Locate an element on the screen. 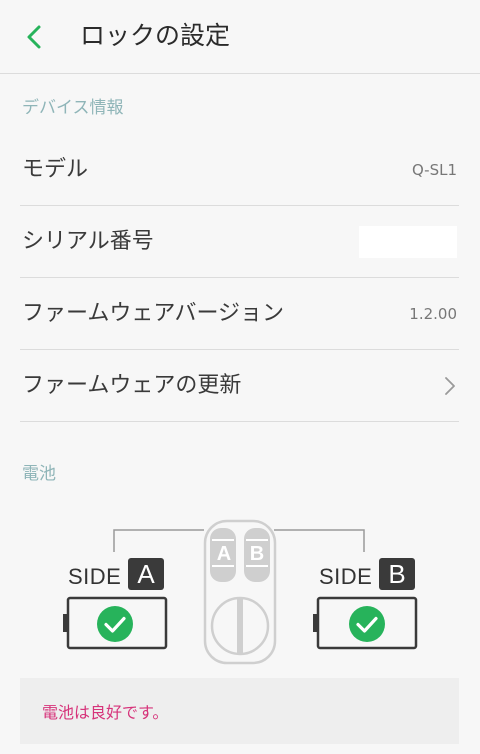 This screenshot has width=480, height=754. header-bar: ロックの設定 is located at coordinates (240, 37).